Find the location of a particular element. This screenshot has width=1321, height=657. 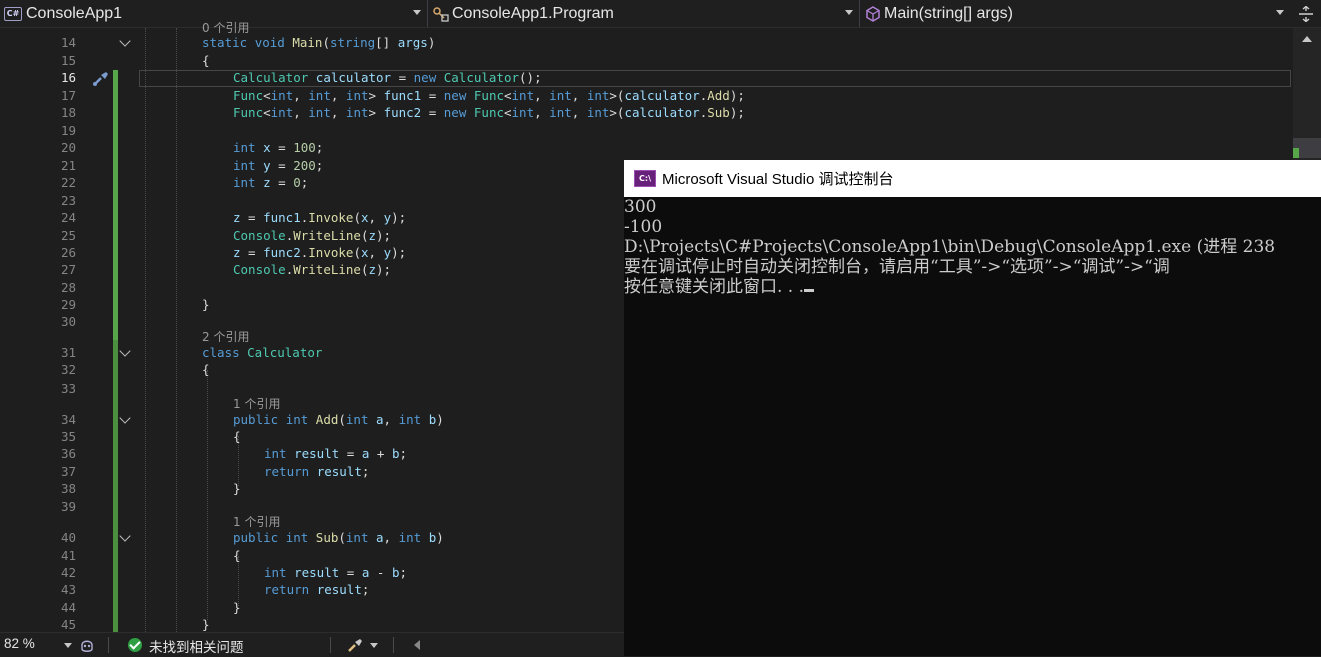

member-dropdown: Main(string[] args) is located at coordinates (1075, 13).